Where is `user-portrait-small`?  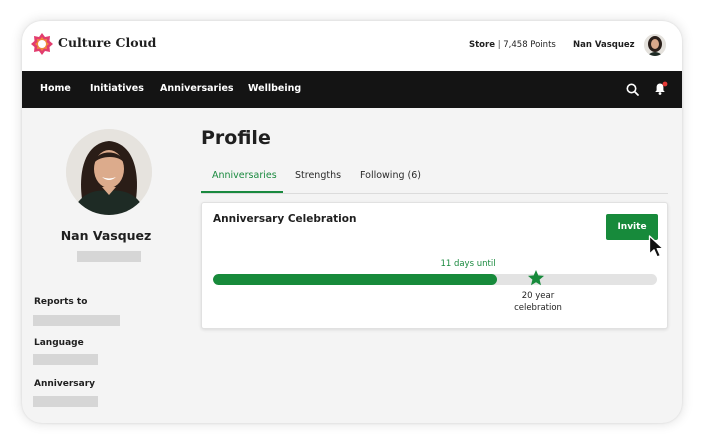 user-portrait-small is located at coordinates (655, 45).